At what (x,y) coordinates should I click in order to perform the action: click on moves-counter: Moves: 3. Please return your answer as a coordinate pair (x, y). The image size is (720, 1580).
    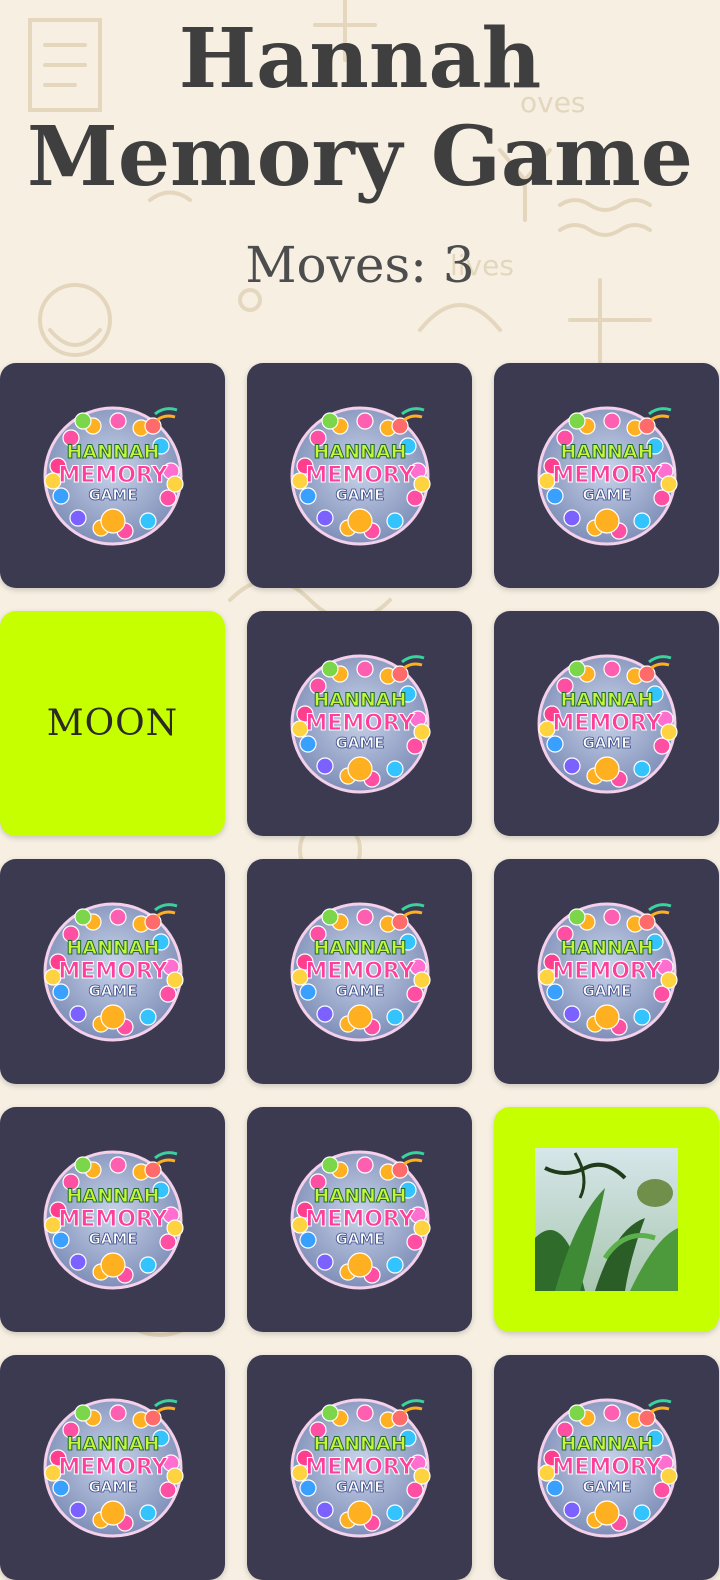
    Looking at the image, I should click on (360, 265).